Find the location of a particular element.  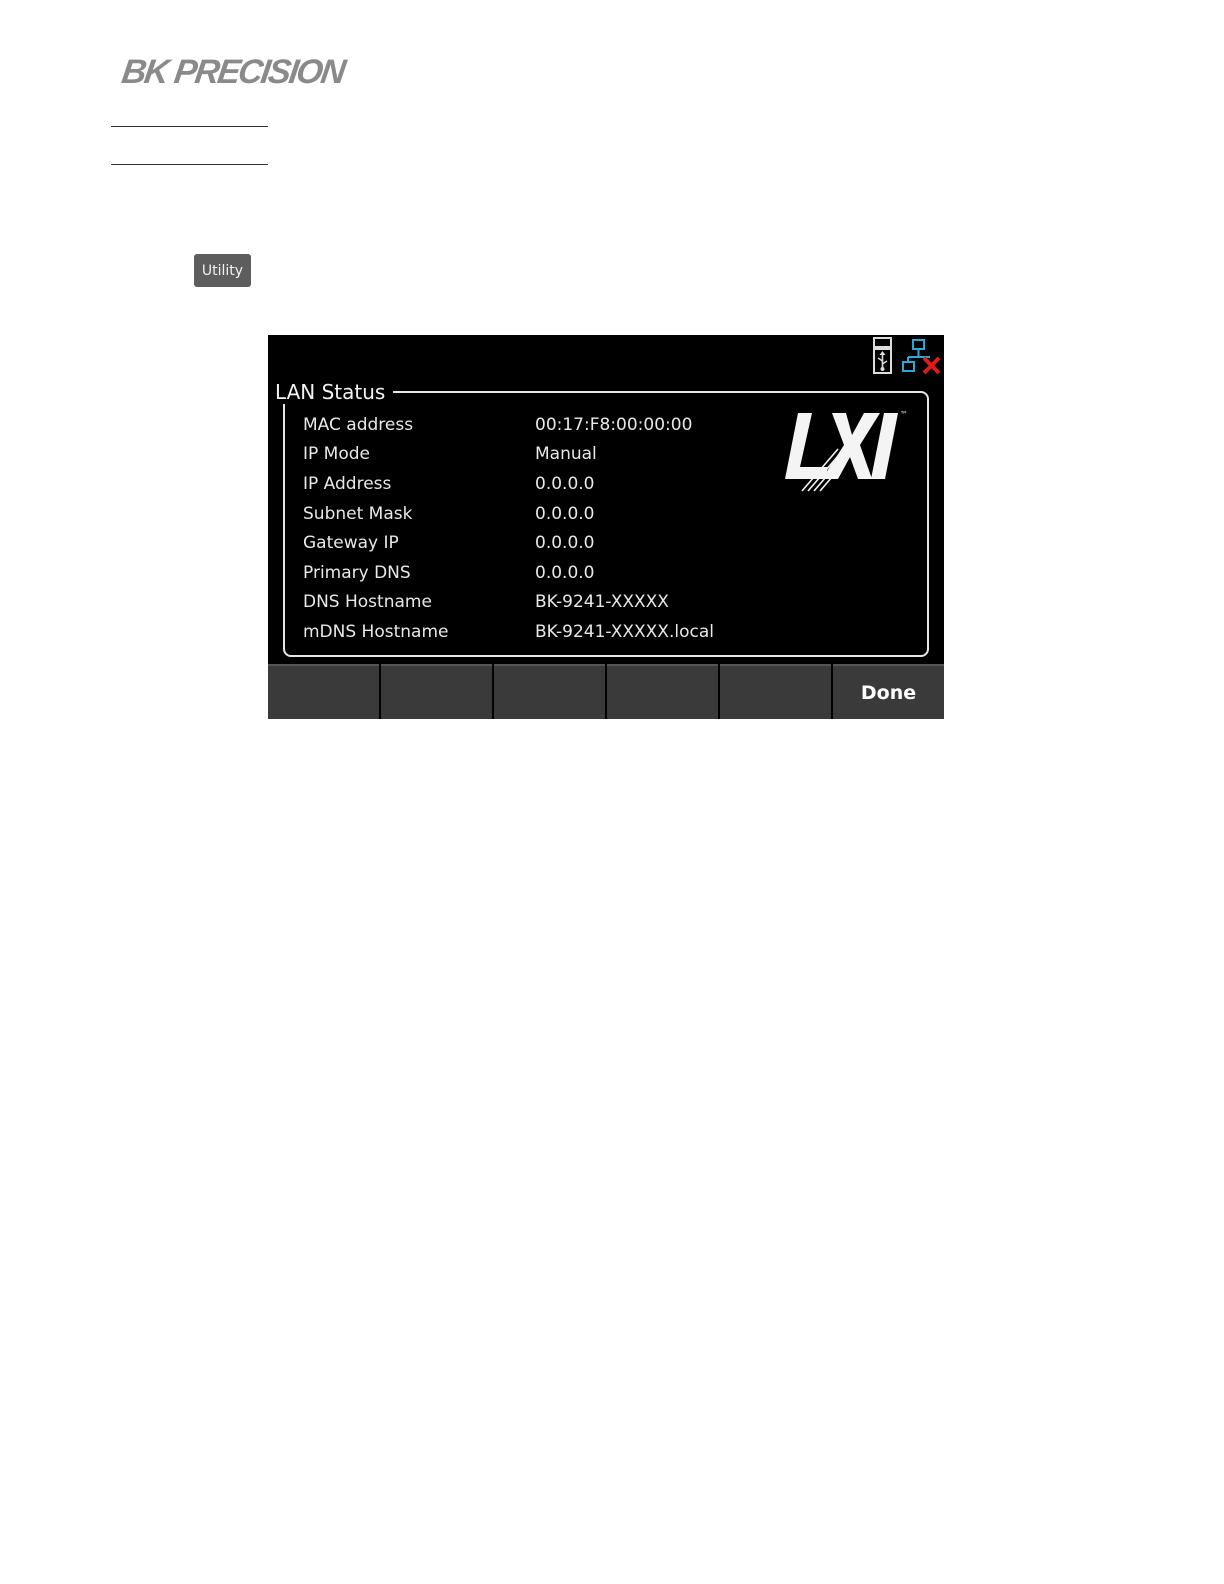

row-value: BK-9241-XXXXX is located at coordinates (602, 602).